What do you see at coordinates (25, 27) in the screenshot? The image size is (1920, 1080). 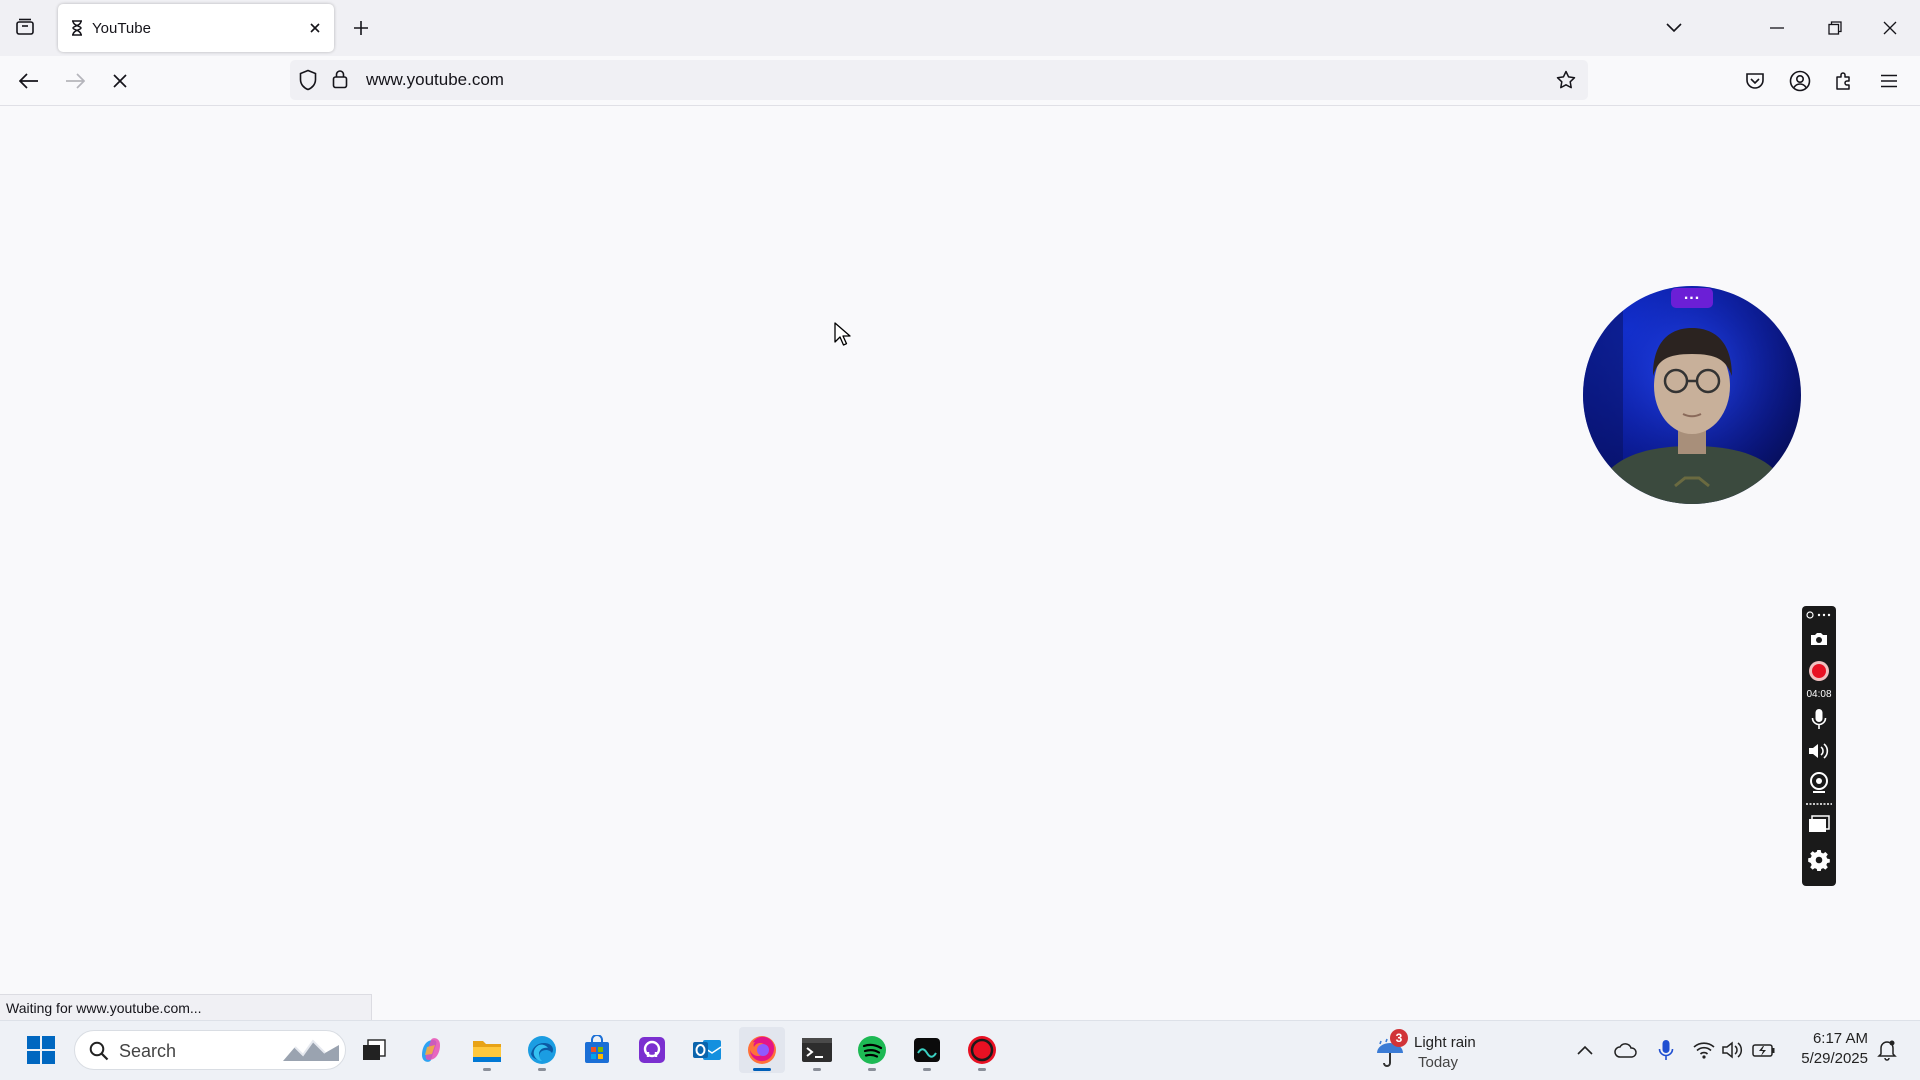 I see `firefox-view-button` at bounding box center [25, 27].